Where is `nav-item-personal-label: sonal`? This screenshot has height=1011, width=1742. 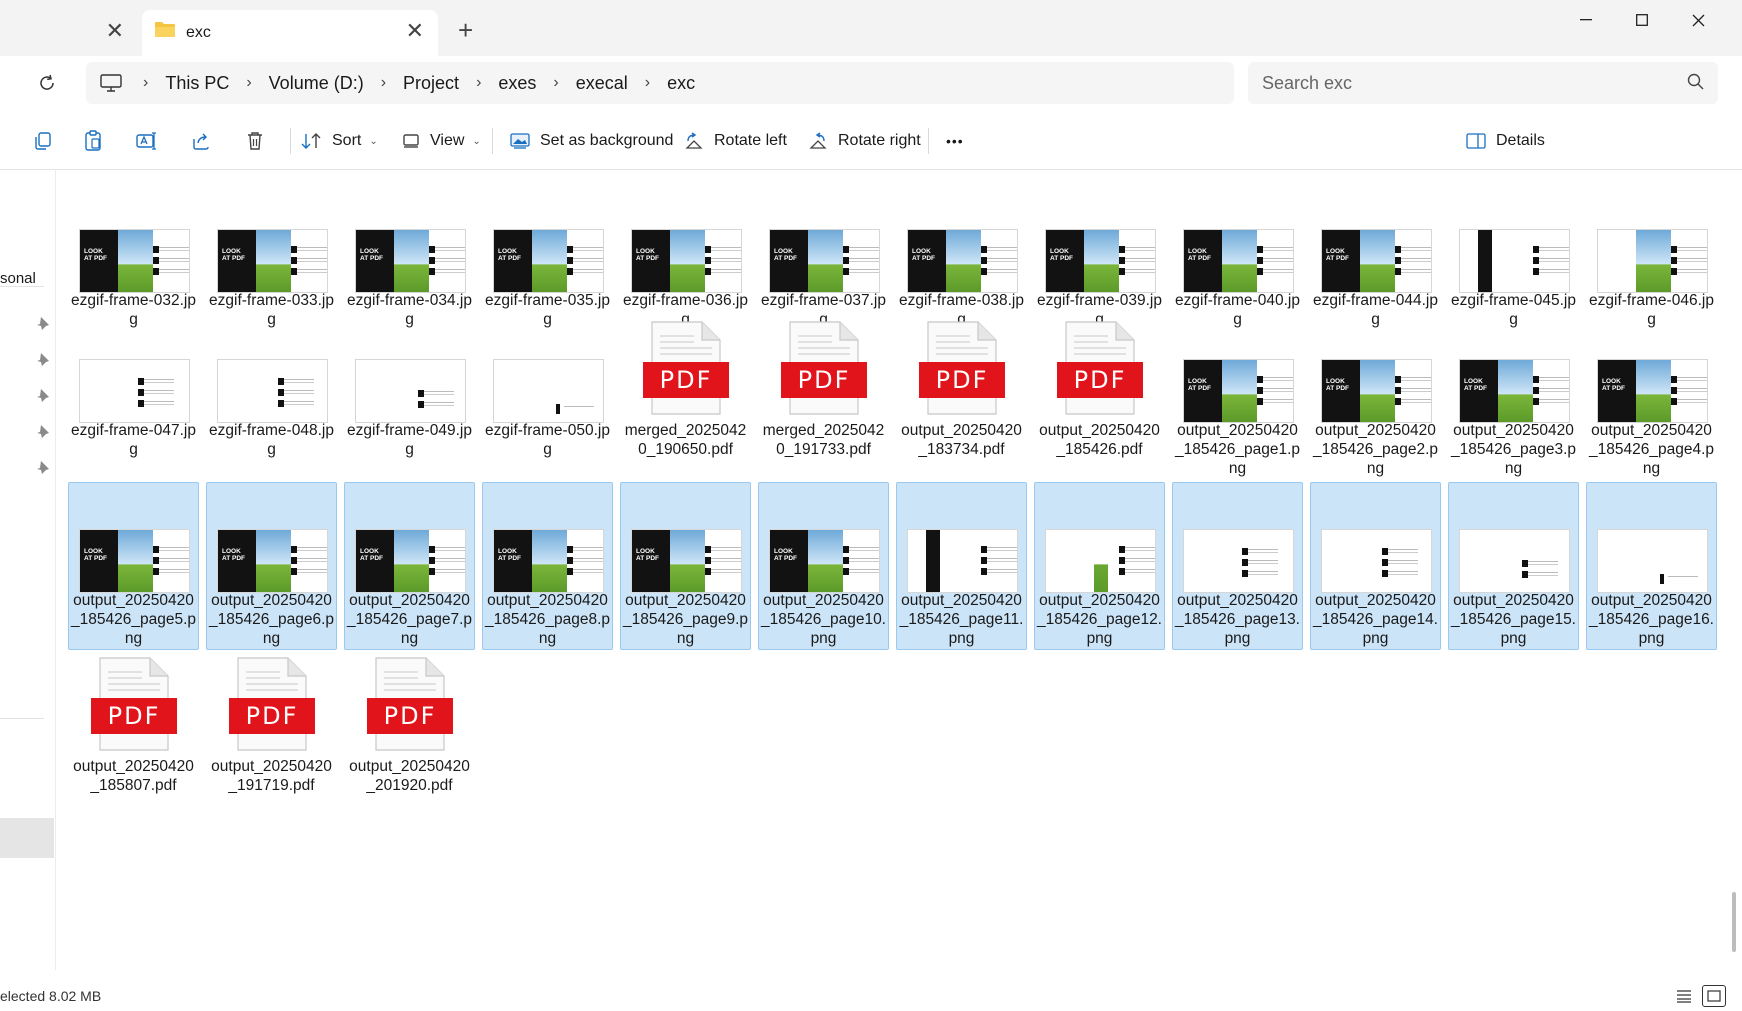
nav-item-personal-label: sonal is located at coordinates (18, 278).